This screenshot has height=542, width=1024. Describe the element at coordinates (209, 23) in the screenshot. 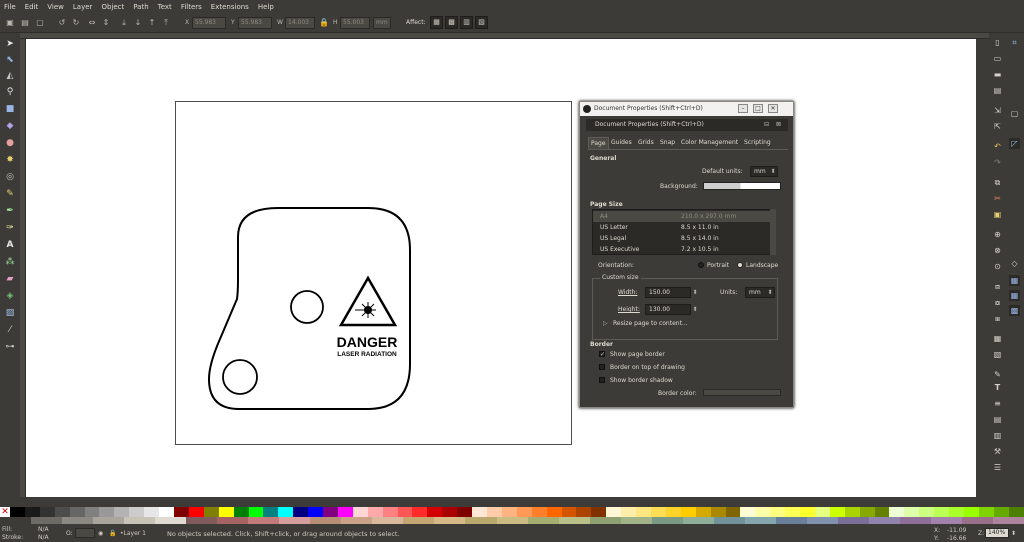

I see `x-input: 55.983` at that location.